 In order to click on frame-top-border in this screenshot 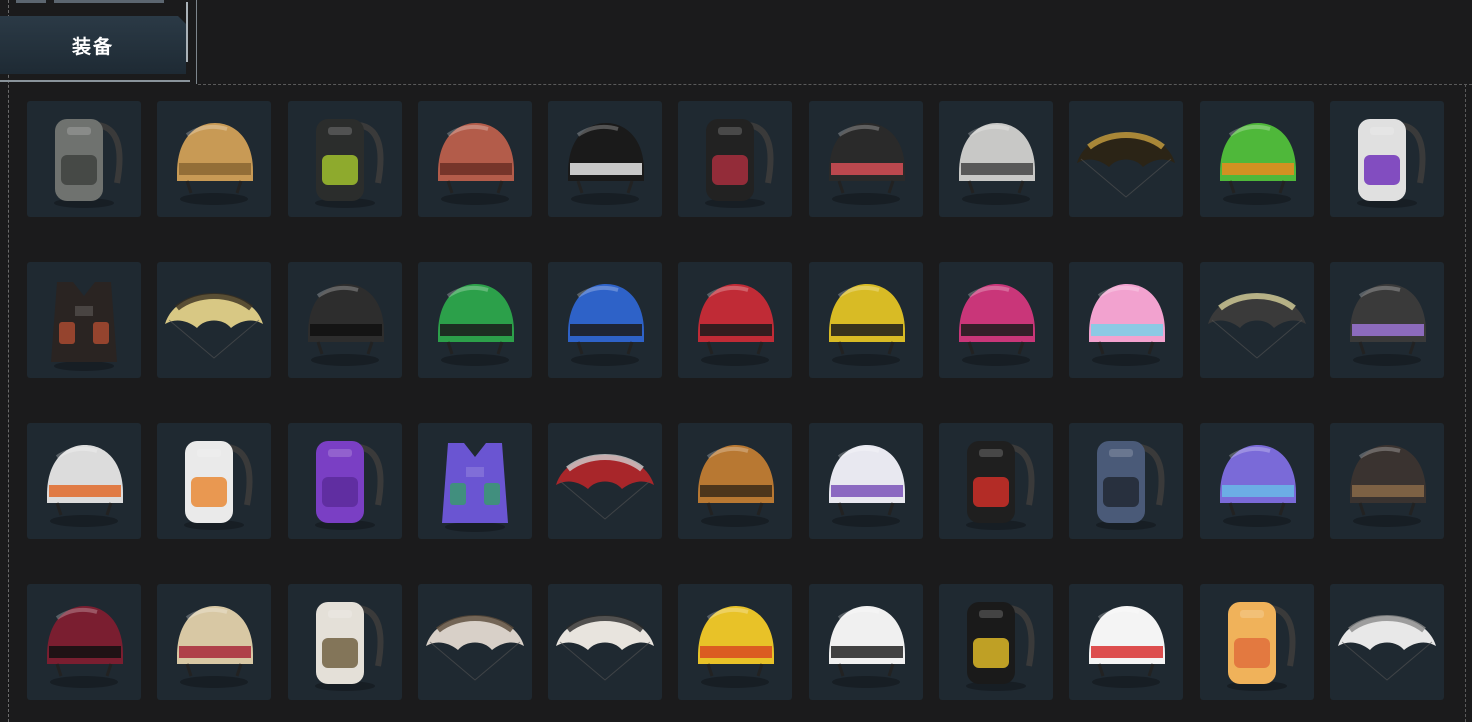, I will do `click(835, 84)`.